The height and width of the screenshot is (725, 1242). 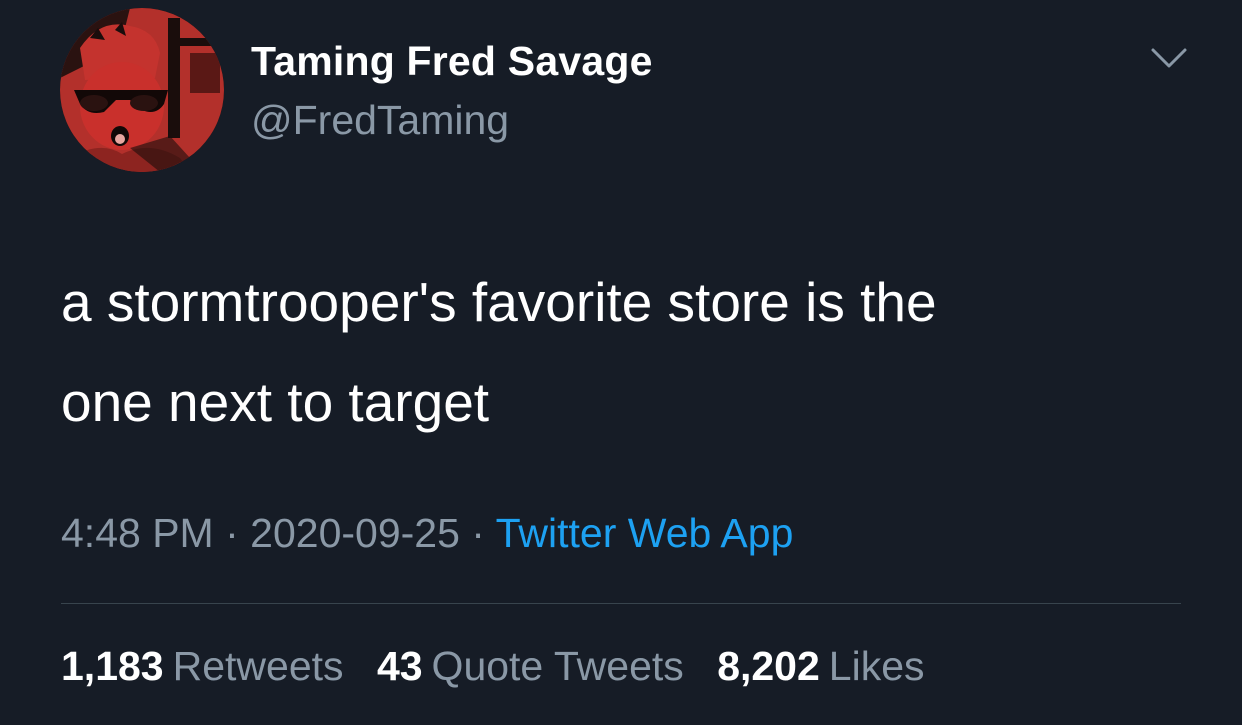 I want to click on author-display-name: Taming Fred Savage, so click(x=452, y=61).